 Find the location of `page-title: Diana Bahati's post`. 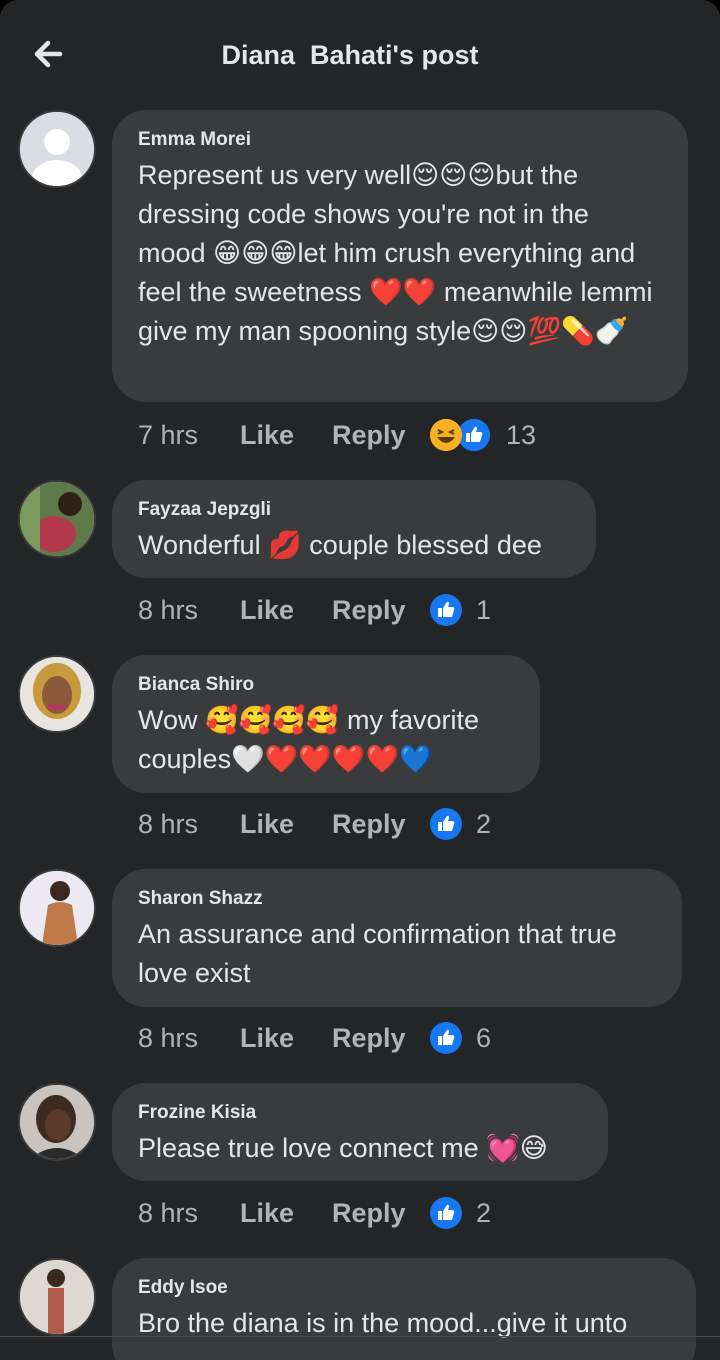

page-title: Diana Bahati's post is located at coordinates (350, 55).